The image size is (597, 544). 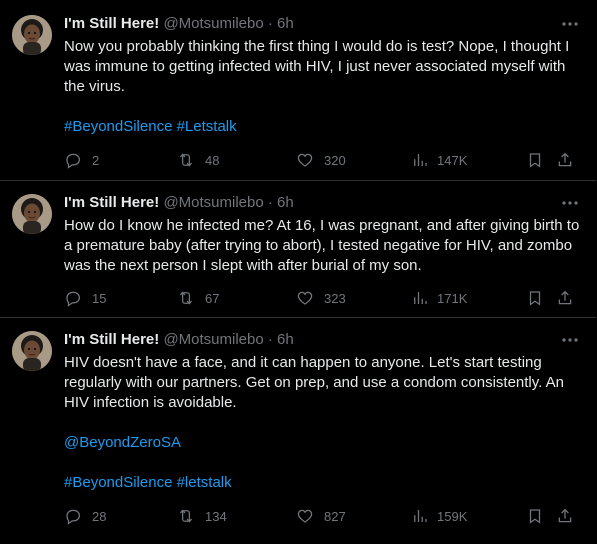 What do you see at coordinates (335, 516) in the screenshot?
I see `like-count: 827` at bounding box center [335, 516].